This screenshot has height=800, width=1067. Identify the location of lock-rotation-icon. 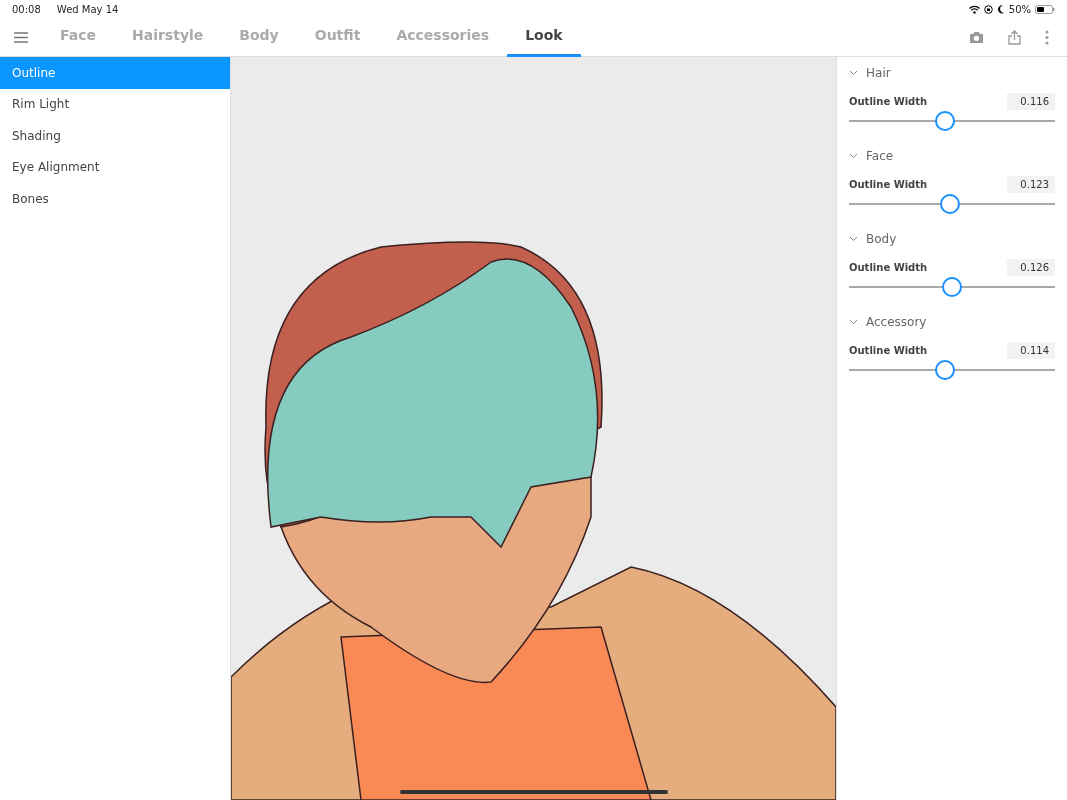
(988, 9).